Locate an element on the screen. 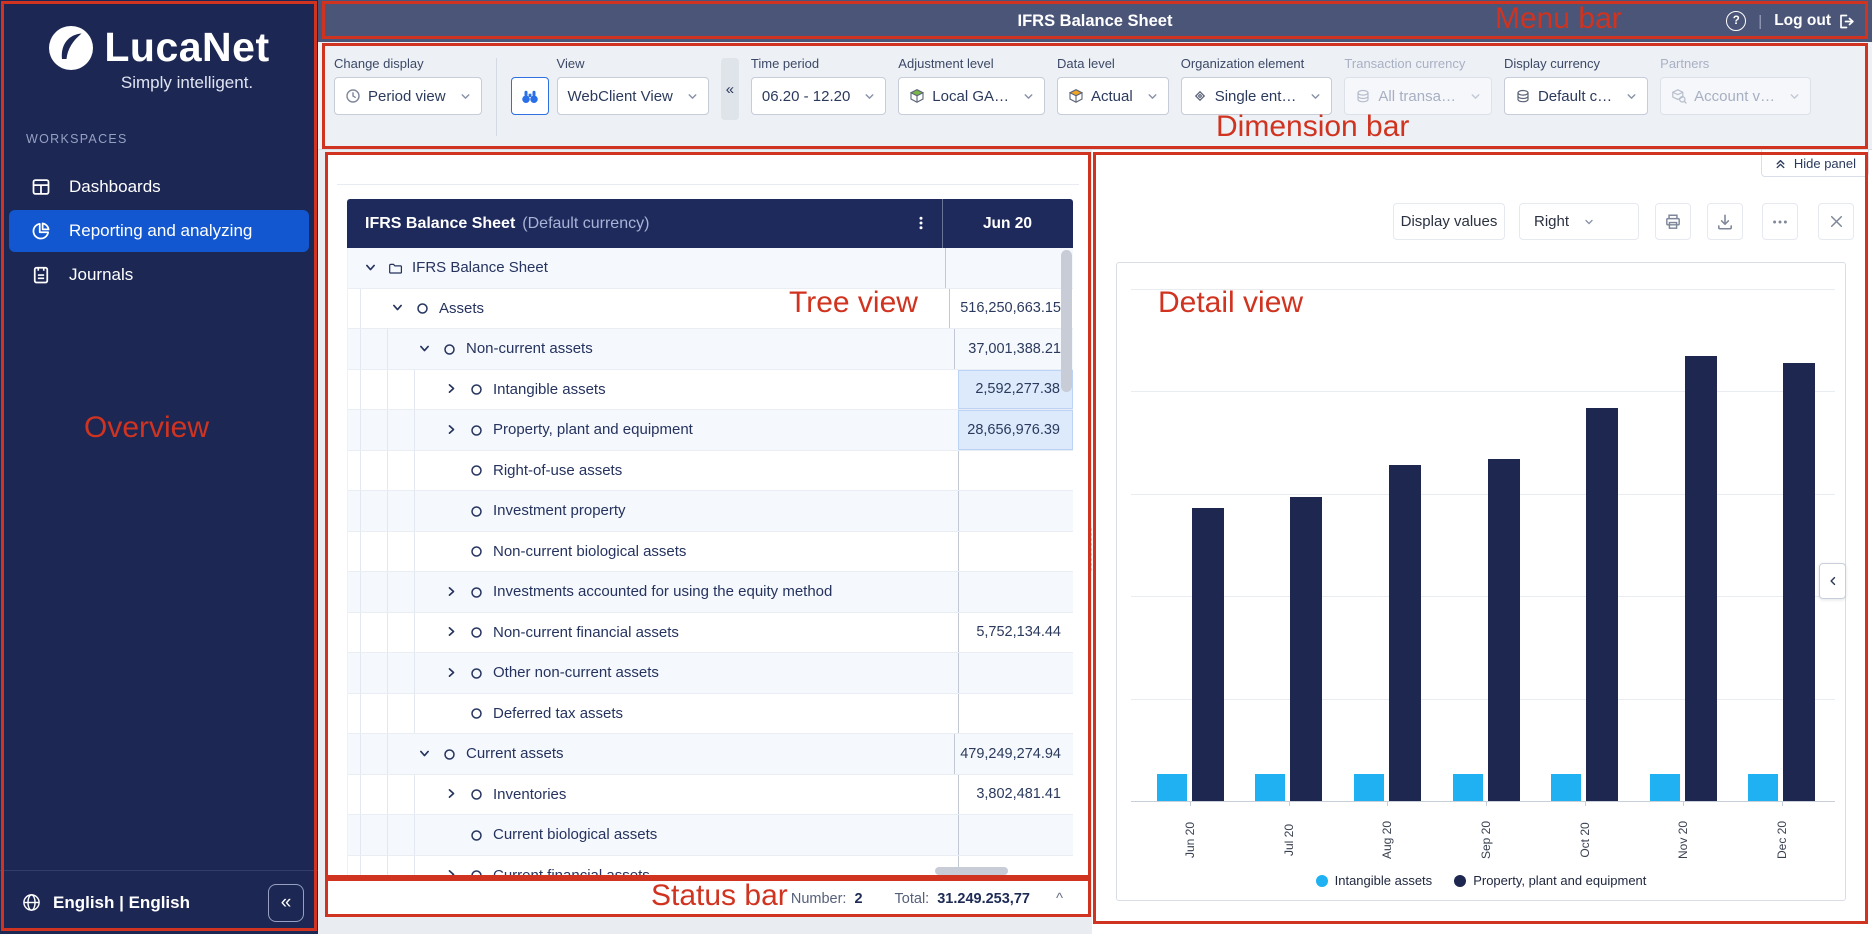 The height and width of the screenshot is (934, 1872). table-row: IFRS Balance Sheet is located at coordinates (710, 268).